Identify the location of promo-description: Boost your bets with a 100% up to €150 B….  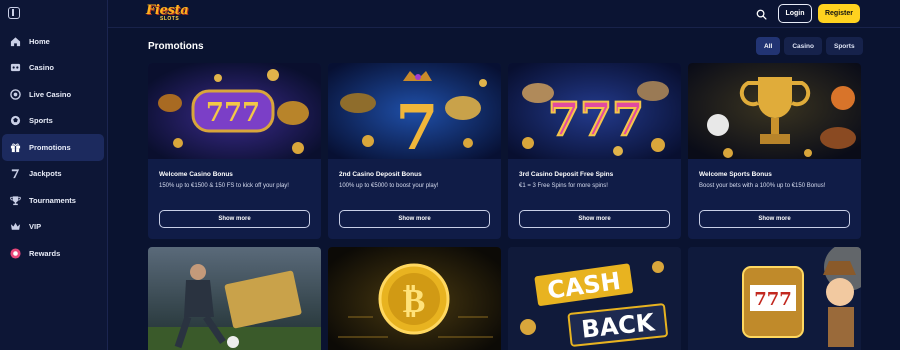
(762, 186).